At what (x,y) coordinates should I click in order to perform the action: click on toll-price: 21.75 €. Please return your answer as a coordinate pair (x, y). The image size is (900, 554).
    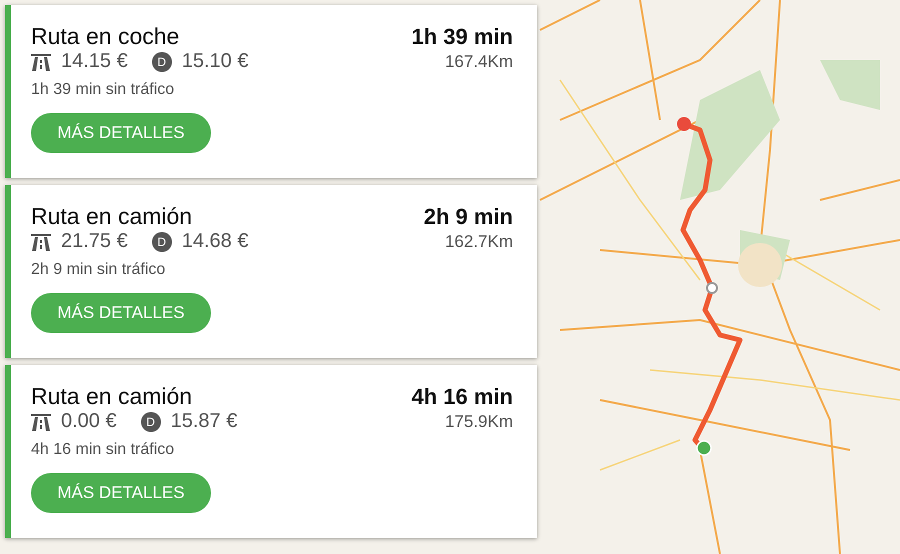
    Looking at the image, I should click on (94, 241).